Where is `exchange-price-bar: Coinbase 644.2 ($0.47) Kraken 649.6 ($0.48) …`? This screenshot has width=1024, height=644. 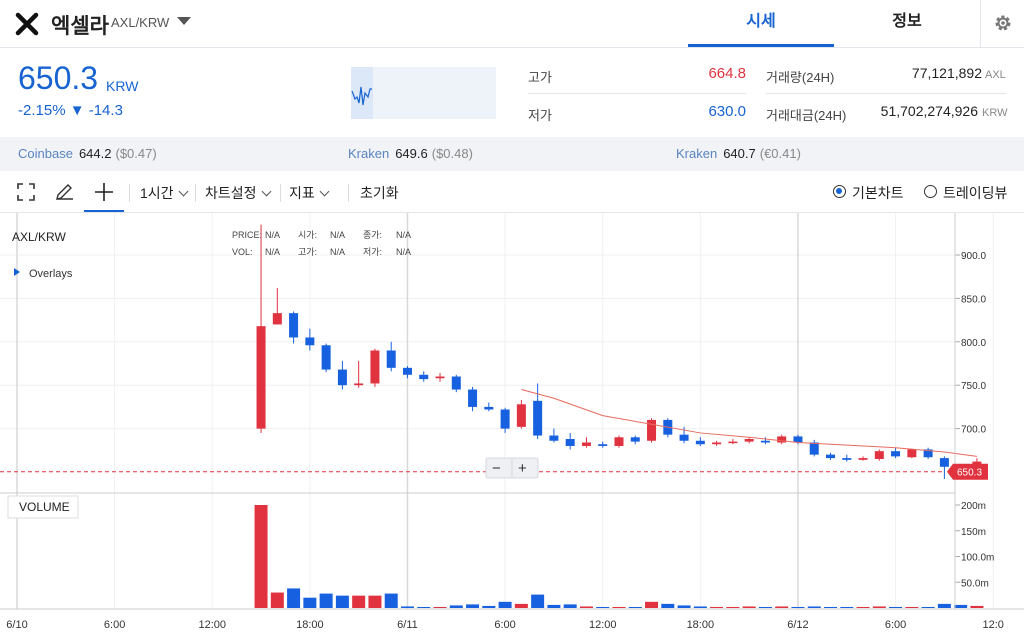
exchange-price-bar: Coinbase 644.2 ($0.47) Kraken 649.6 ($0.48) … is located at coordinates (512, 154).